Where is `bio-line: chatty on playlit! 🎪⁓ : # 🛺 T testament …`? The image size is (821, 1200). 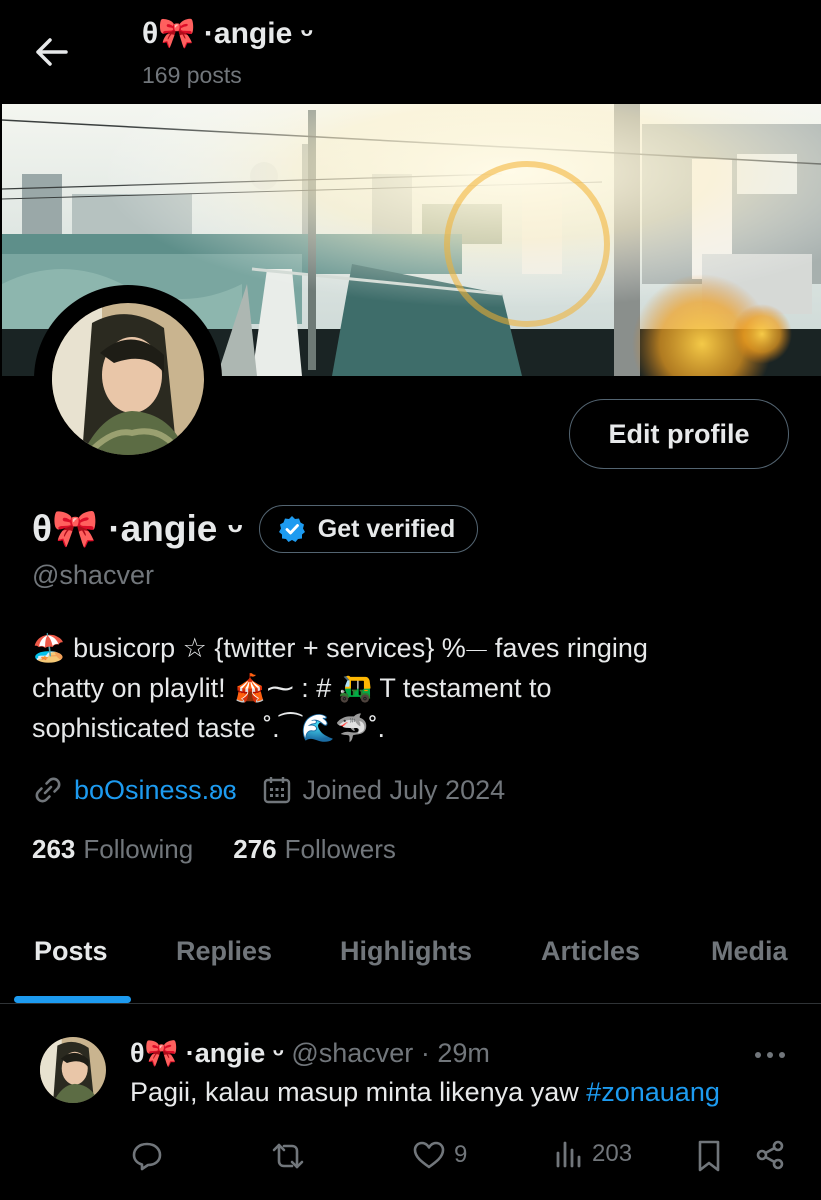 bio-line: chatty on playlit! 🎪⁓ : # 🛺 T testament … is located at coordinates (292, 688).